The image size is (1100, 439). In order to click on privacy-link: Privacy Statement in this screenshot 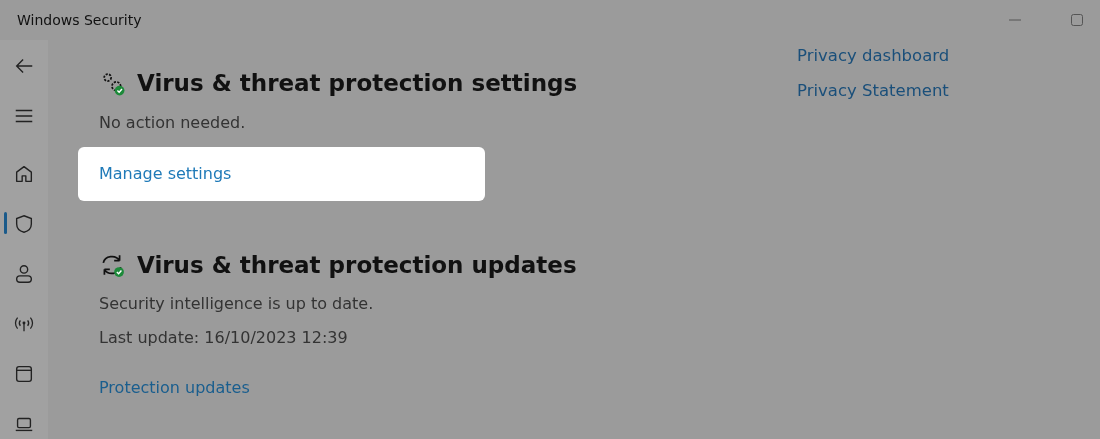, I will do `click(948, 91)`.